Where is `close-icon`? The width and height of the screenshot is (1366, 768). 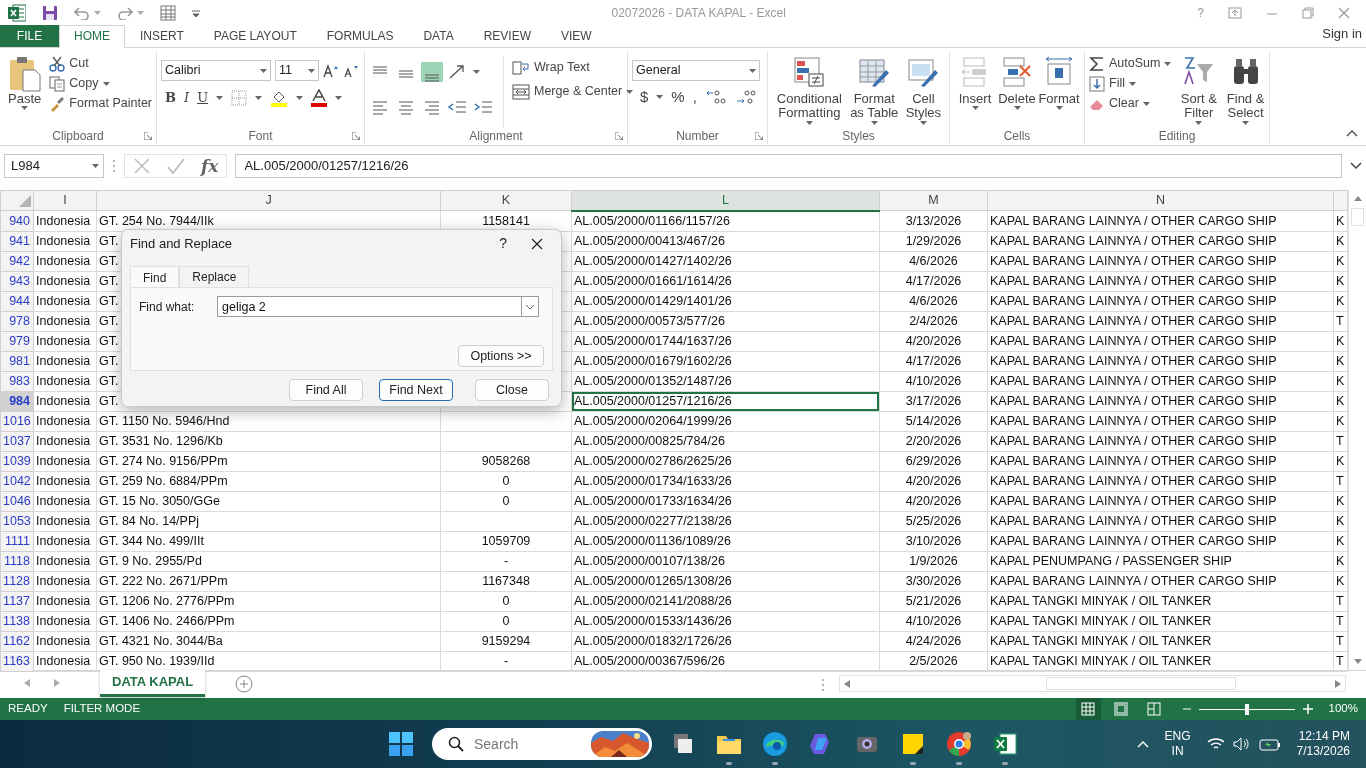
close-icon is located at coordinates (537, 244).